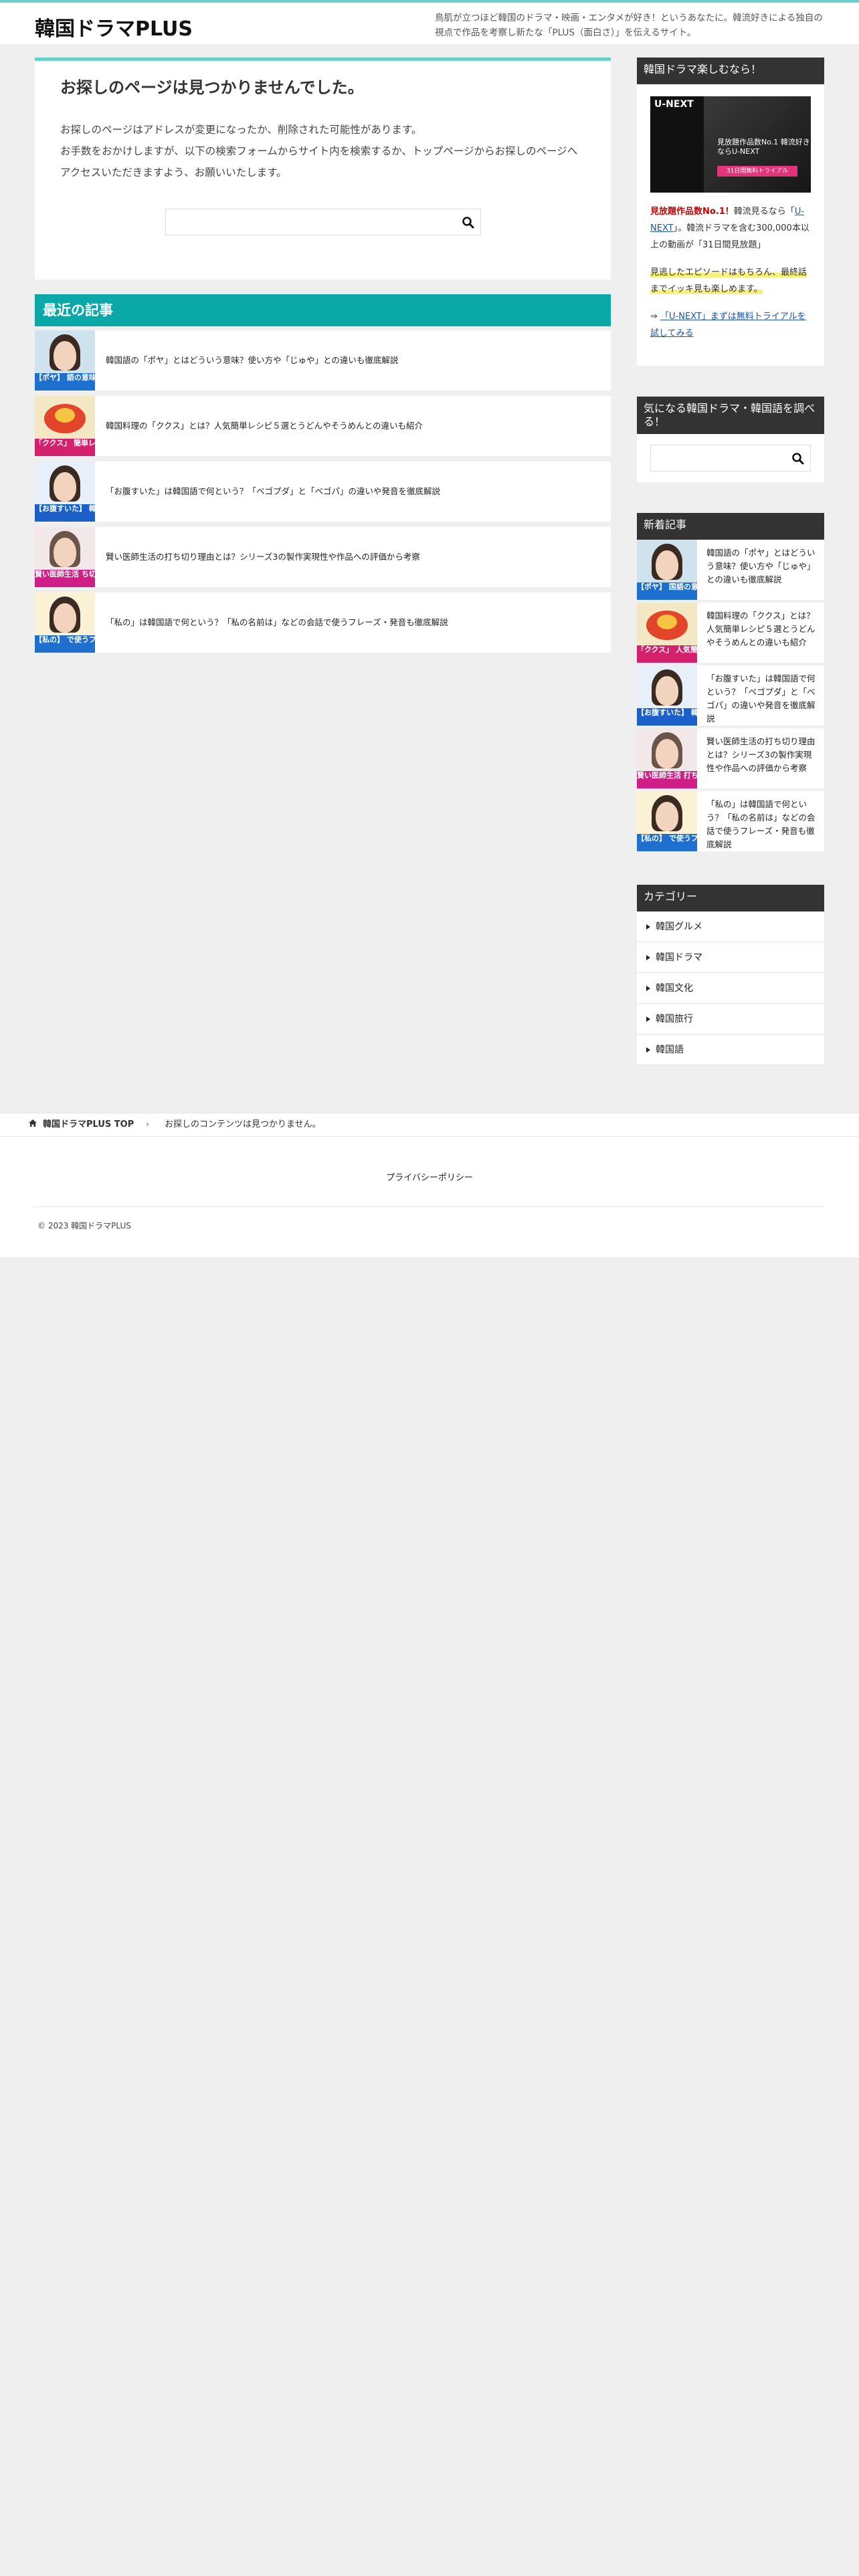 The height and width of the screenshot is (2576, 859). What do you see at coordinates (429, 1197) in the screenshot?
I see `site-footer: プライバシーポリシー © 2023 韓国ドラマPLUS` at bounding box center [429, 1197].